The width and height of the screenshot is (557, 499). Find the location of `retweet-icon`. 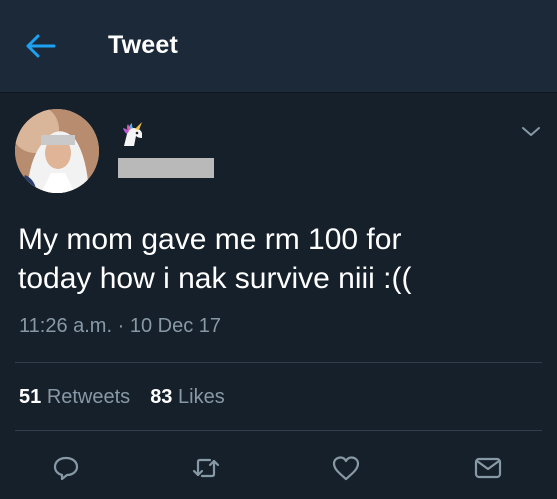

retweet-icon is located at coordinates (206, 470).